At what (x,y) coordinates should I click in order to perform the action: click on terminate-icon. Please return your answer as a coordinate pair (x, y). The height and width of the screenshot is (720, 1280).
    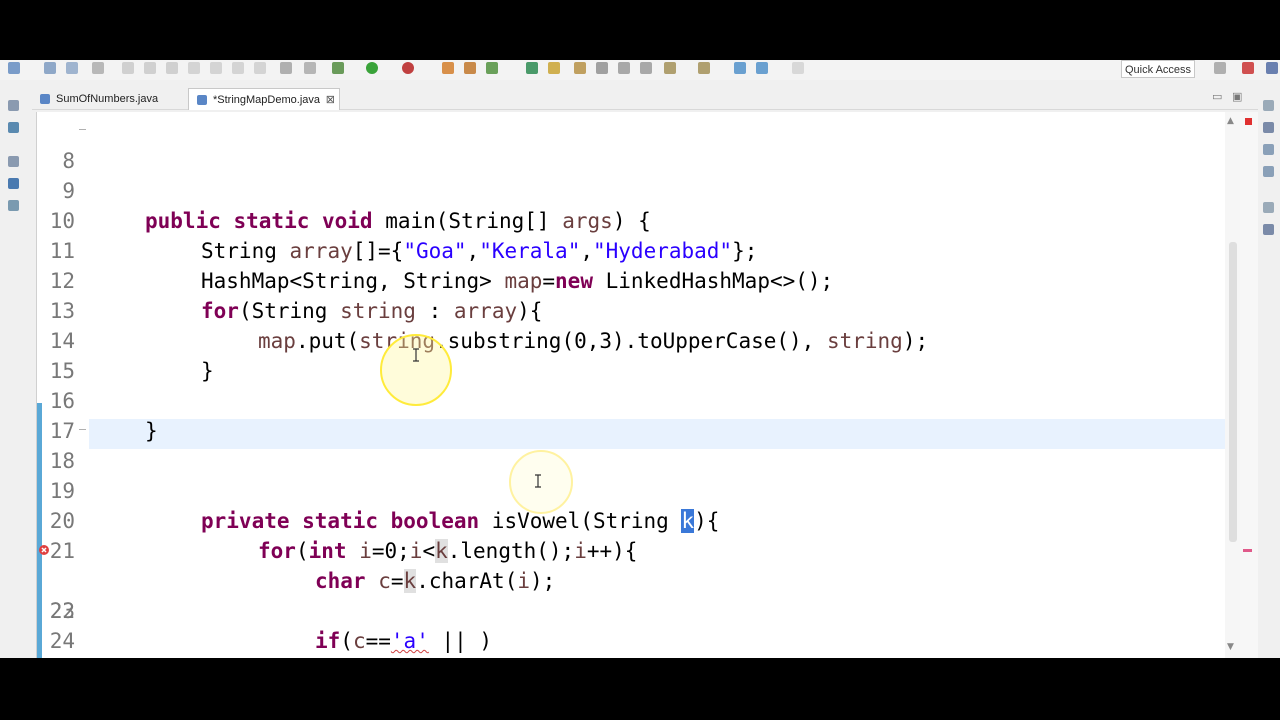
    Looking at the image, I should click on (172, 68).